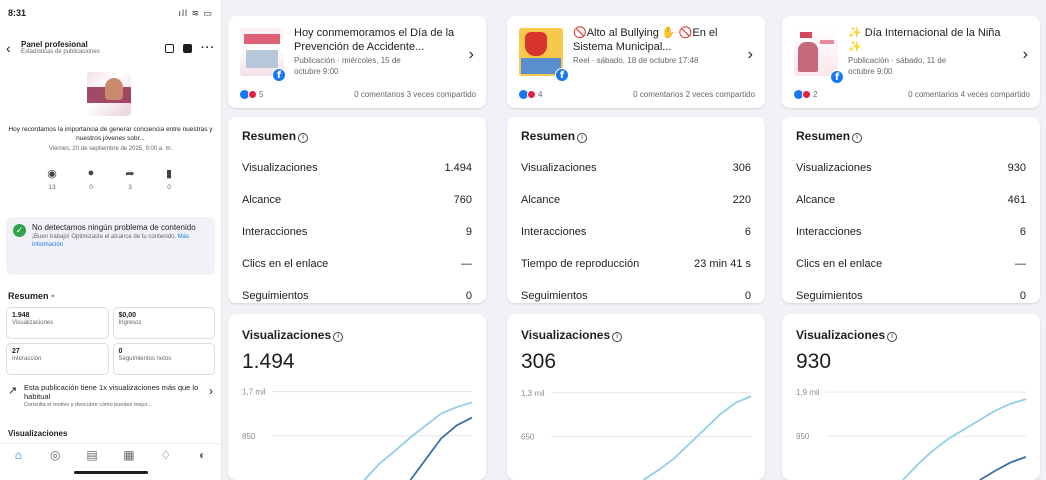 The width and height of the screenshot is (1046, 480). I want to click on views-line-chart: 1,7 mil 850, so click(357, 434).